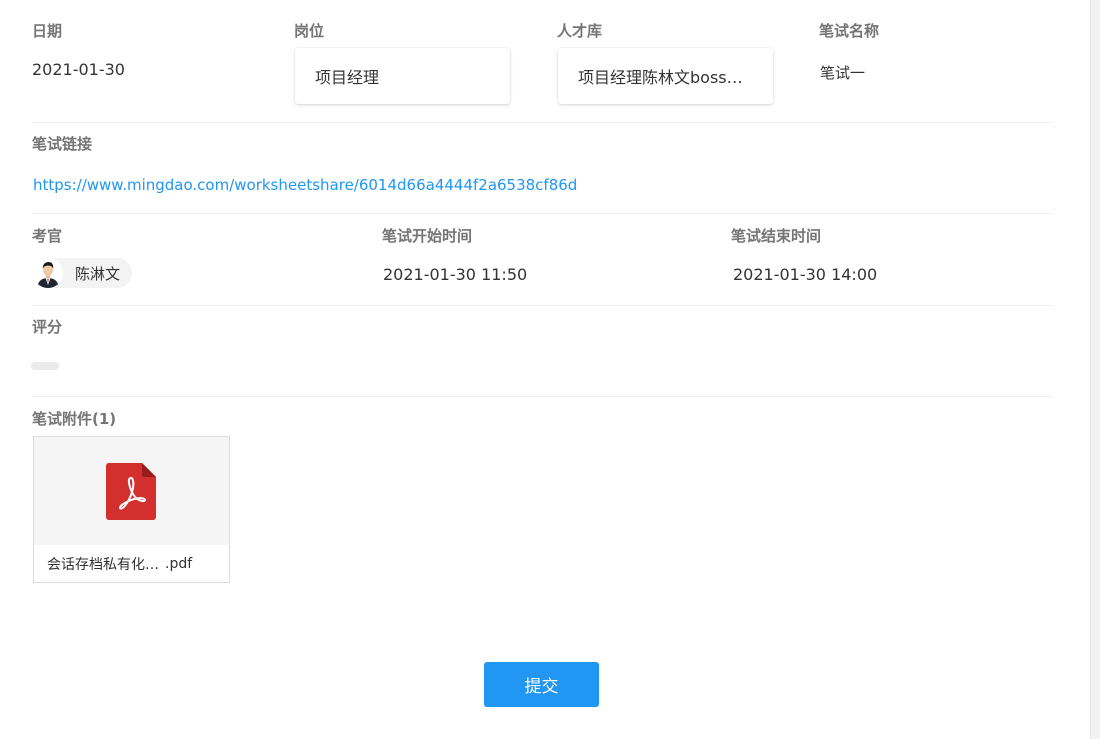 Image resolution: width=1100 pixels, height=739 pixels. Describe the element at coordinates (849, 31) in the screenshot. I see `exam-name-label: 笔试名称` at that location.